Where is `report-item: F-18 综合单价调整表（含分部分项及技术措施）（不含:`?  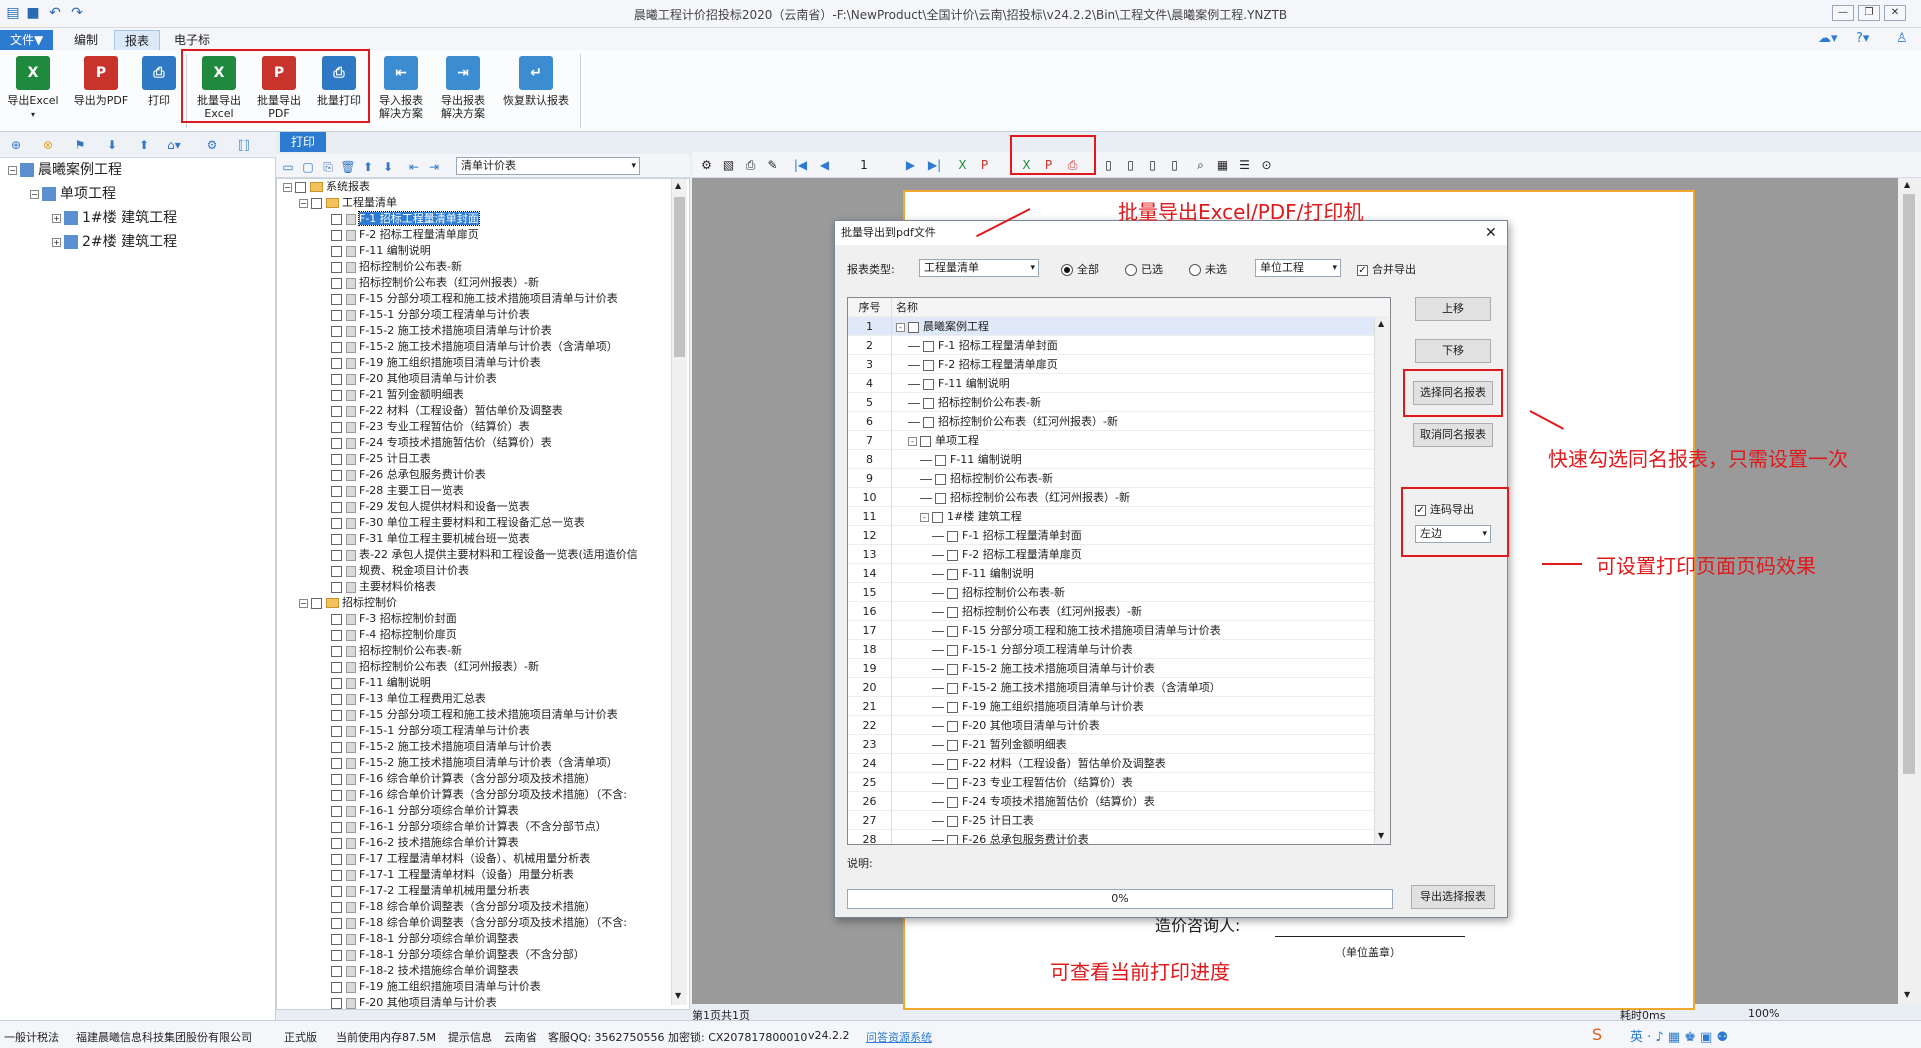
report-item: F-18 综合单价调整表（含分部分项及技术措施）（不含: is located at coordinates (473, 923).